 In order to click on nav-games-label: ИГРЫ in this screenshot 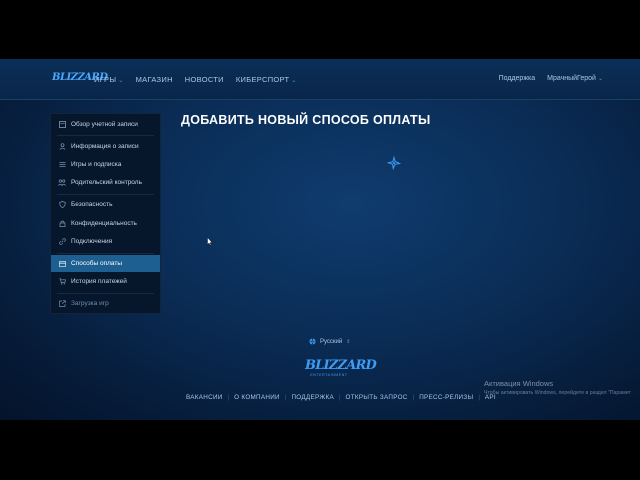, I will do `click(105, 79)`.